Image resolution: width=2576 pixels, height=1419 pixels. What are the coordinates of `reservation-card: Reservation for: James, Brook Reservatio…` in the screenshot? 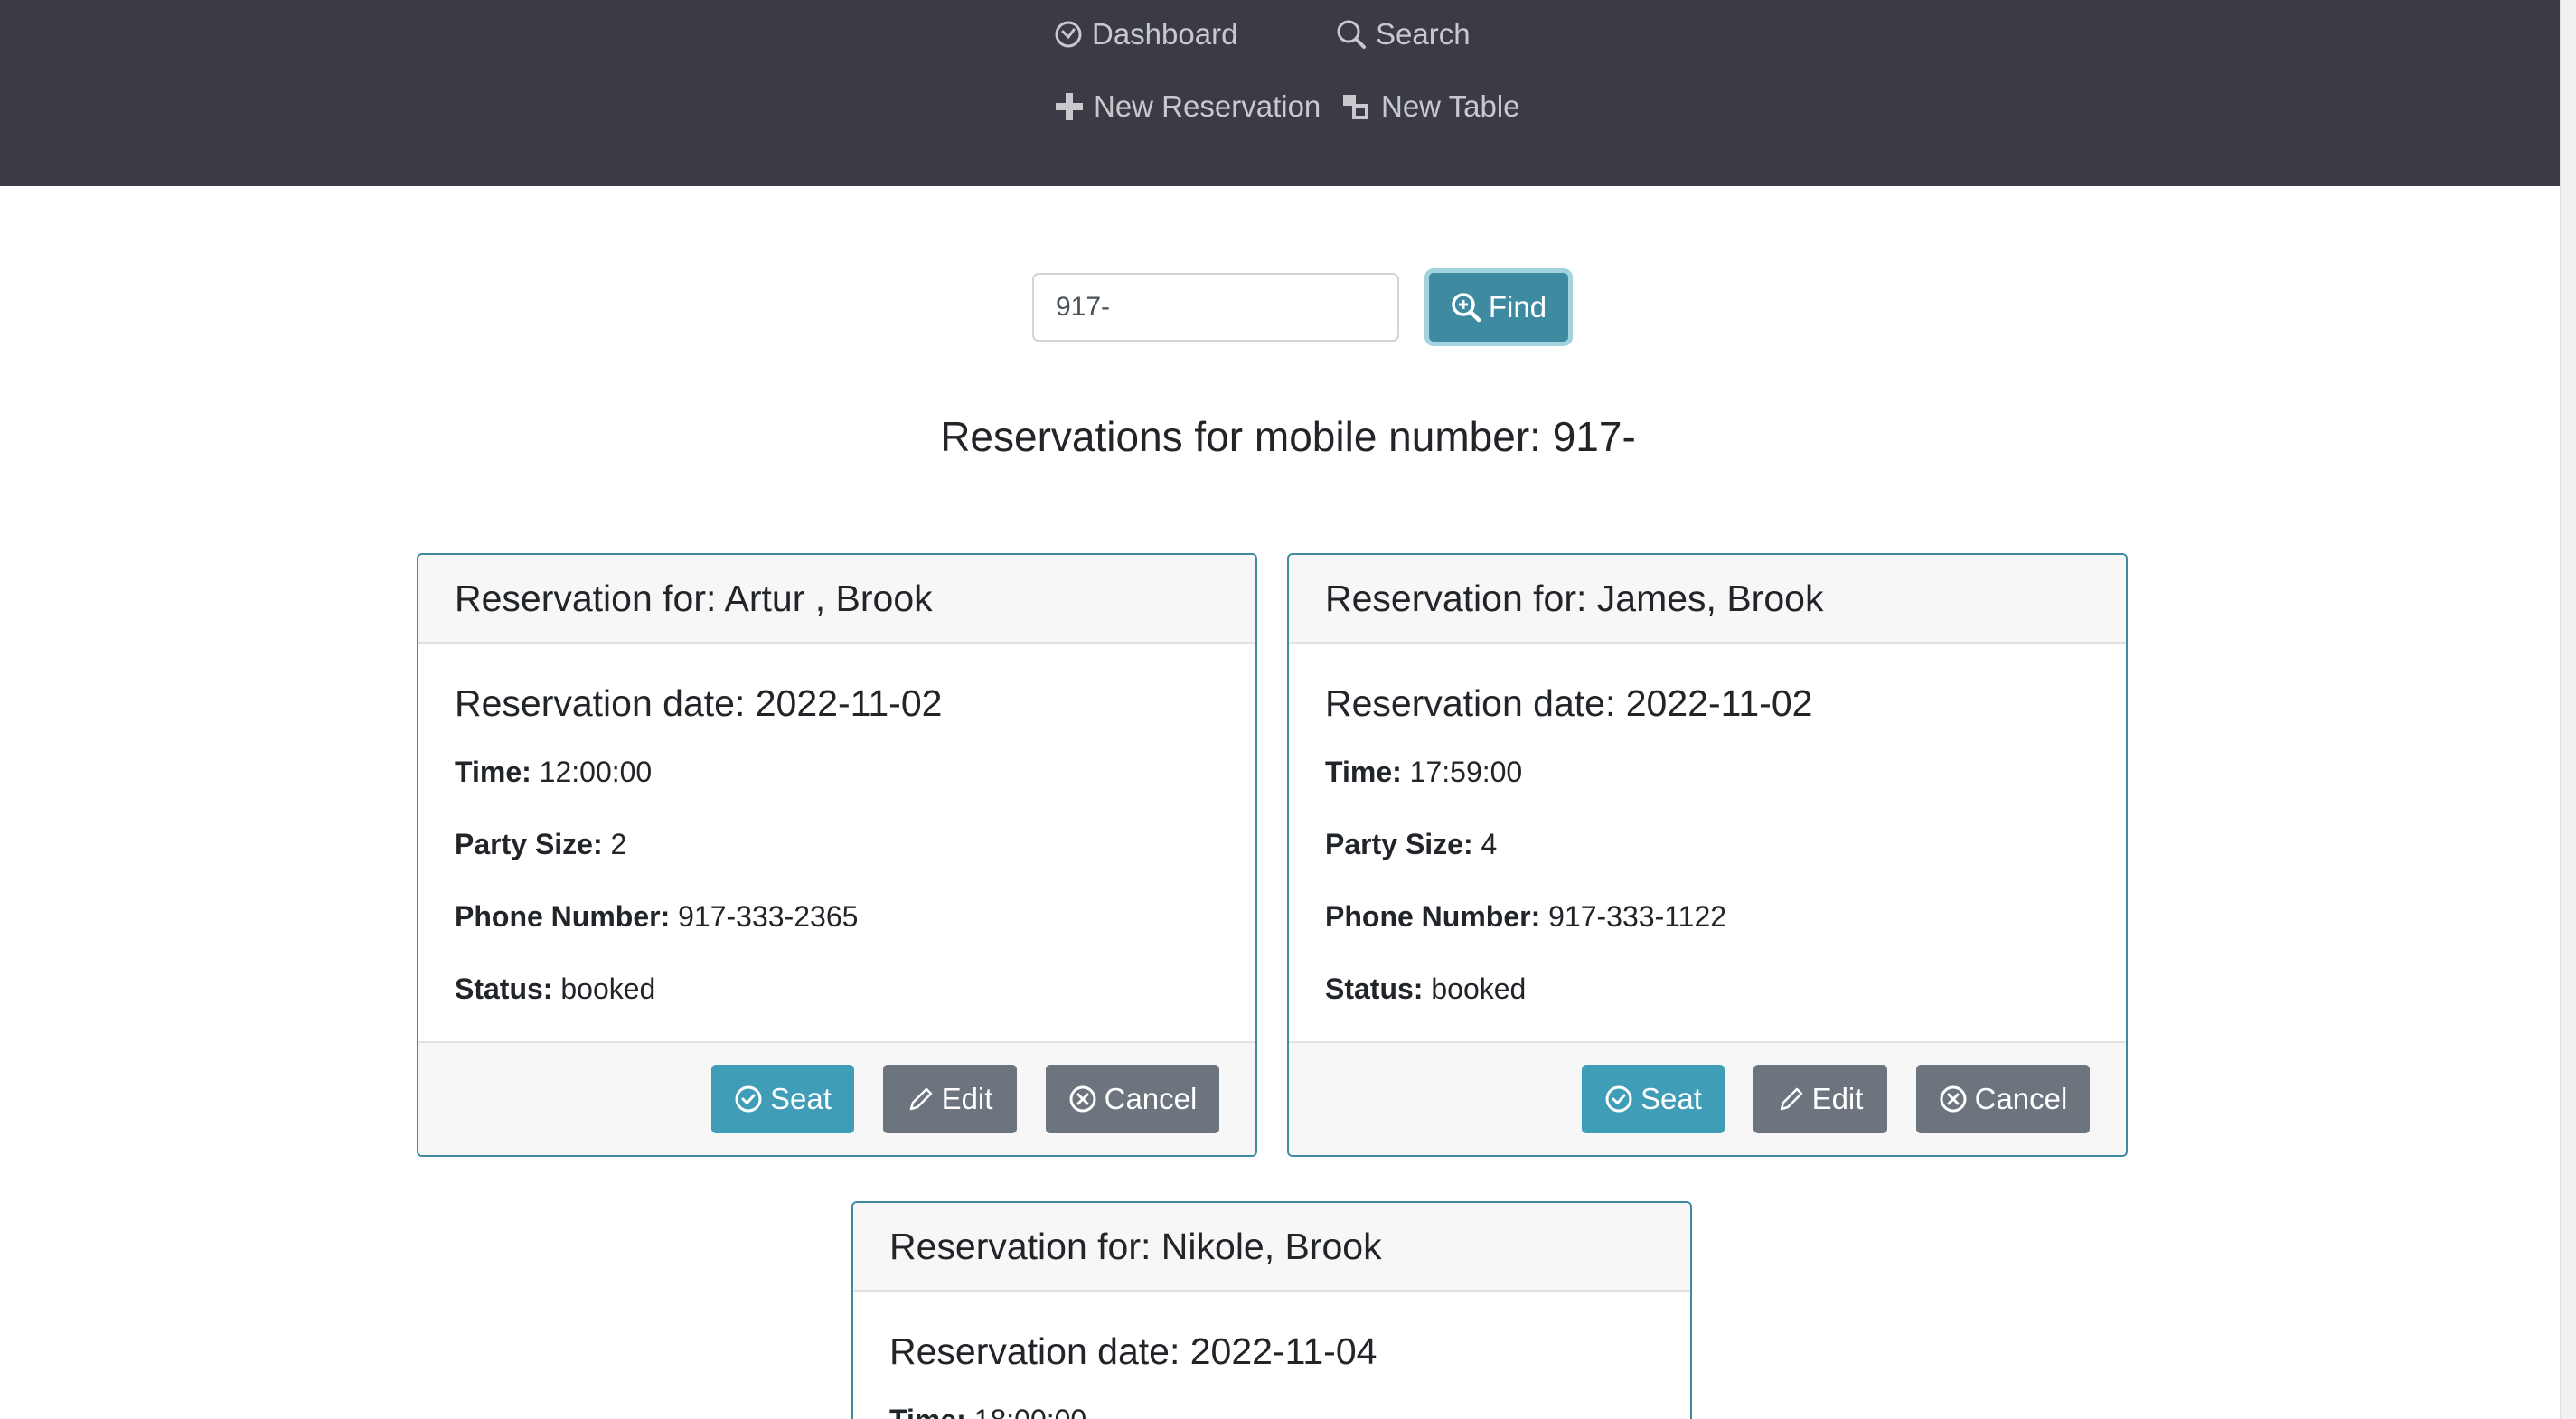 It's located at (1707, 855).